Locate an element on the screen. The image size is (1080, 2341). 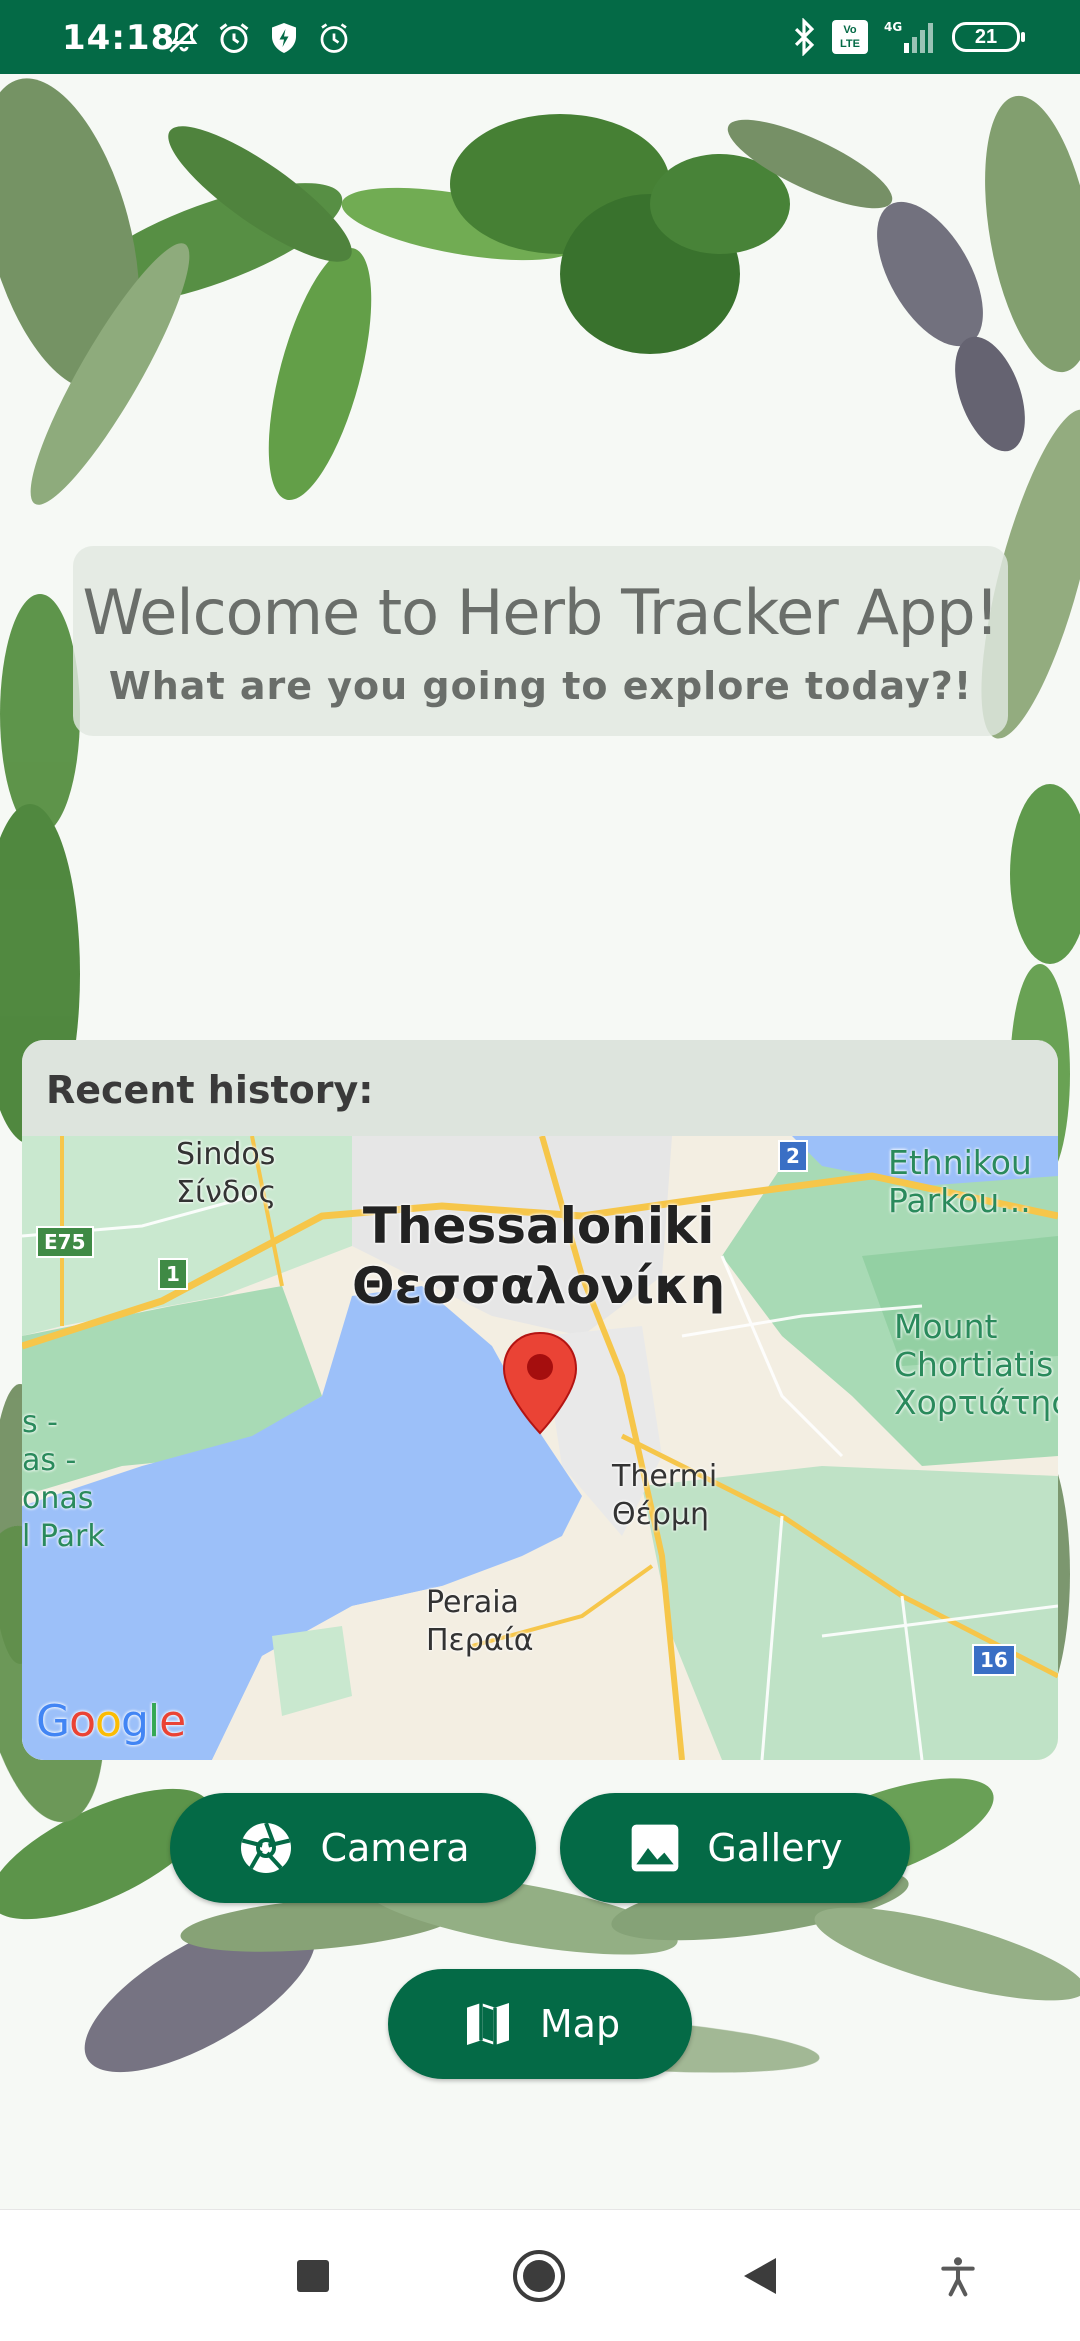
map-icon is located at coordinates (487, 2024).